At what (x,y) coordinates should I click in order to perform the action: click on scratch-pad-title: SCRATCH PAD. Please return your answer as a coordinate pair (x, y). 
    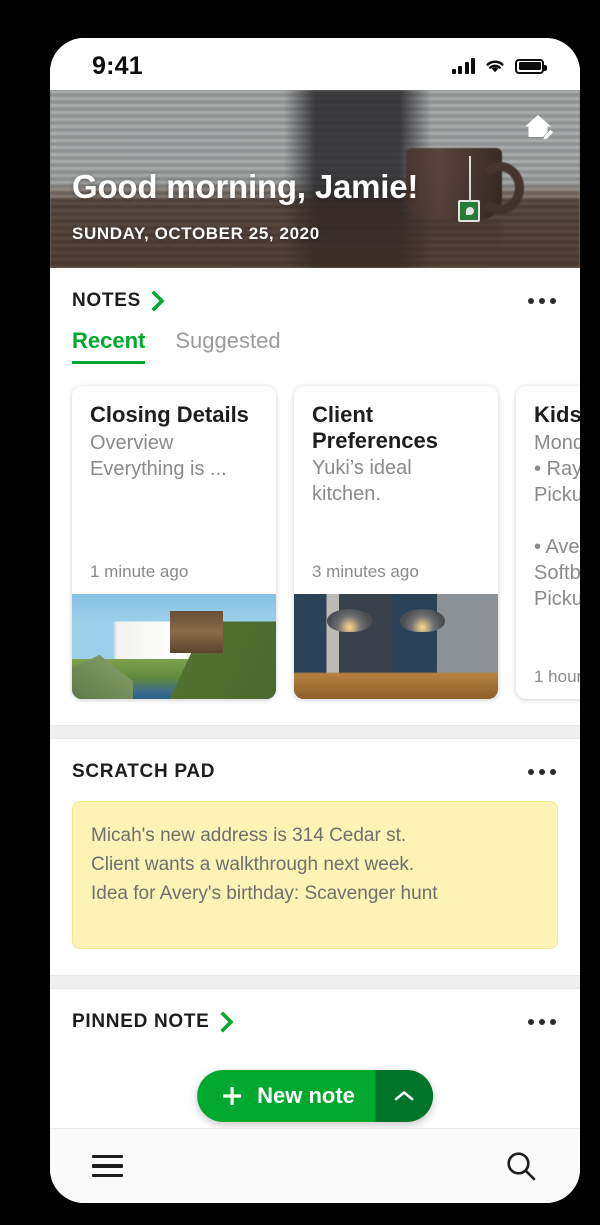
    Looking at the image, I should click on (144, 771).